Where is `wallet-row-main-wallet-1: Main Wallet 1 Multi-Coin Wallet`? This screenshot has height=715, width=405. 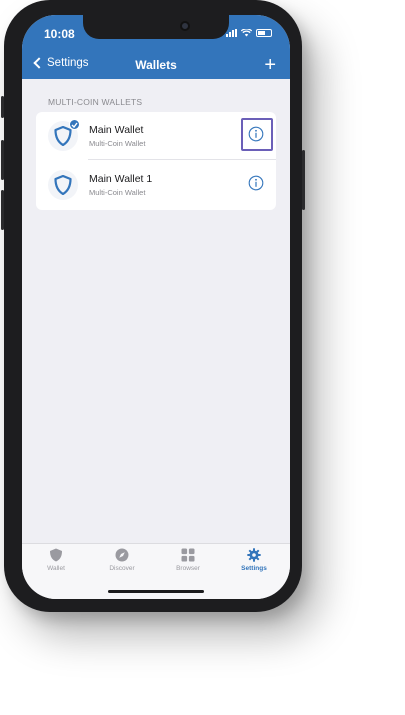 wallet-row-main-wallet-1: Main Wallet 1 Multi-Coin Wallet is located at coordinates (156, 185).